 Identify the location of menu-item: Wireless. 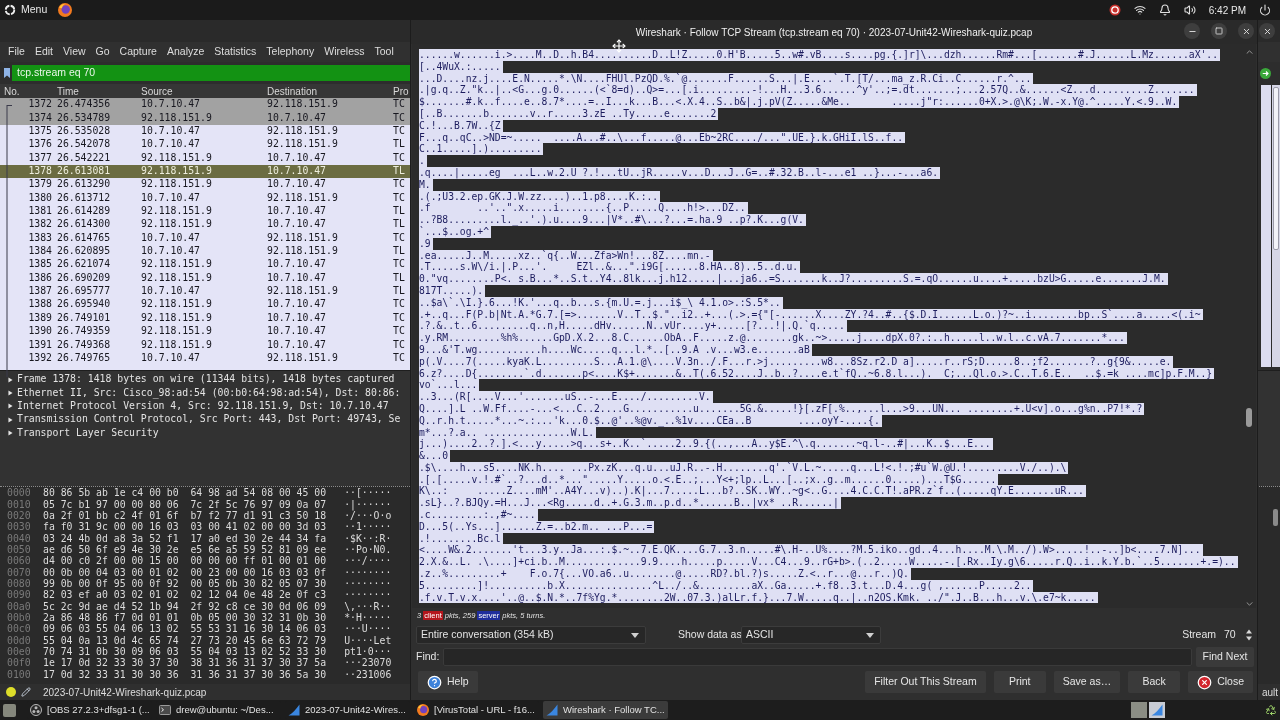
(344, 52).